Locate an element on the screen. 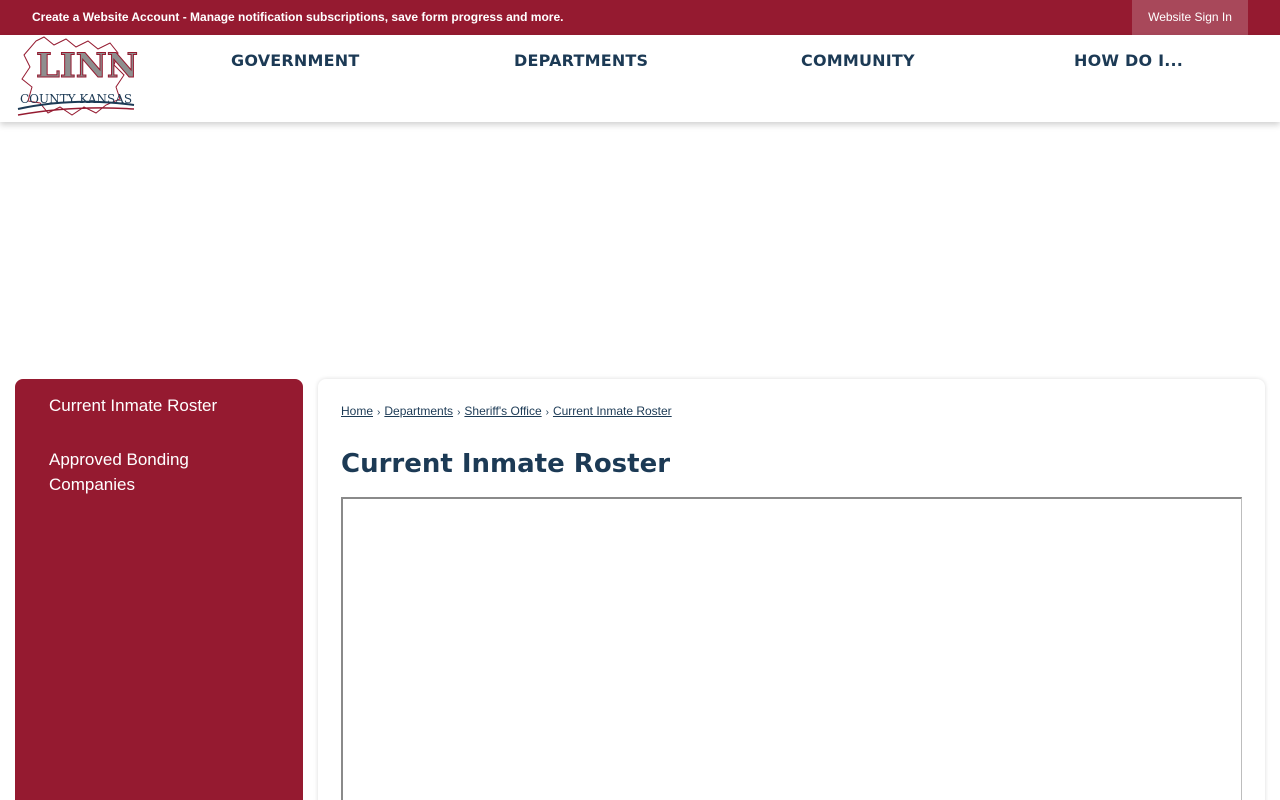  create-account-link: Create a Website Account is located at coordinates (105, 17).